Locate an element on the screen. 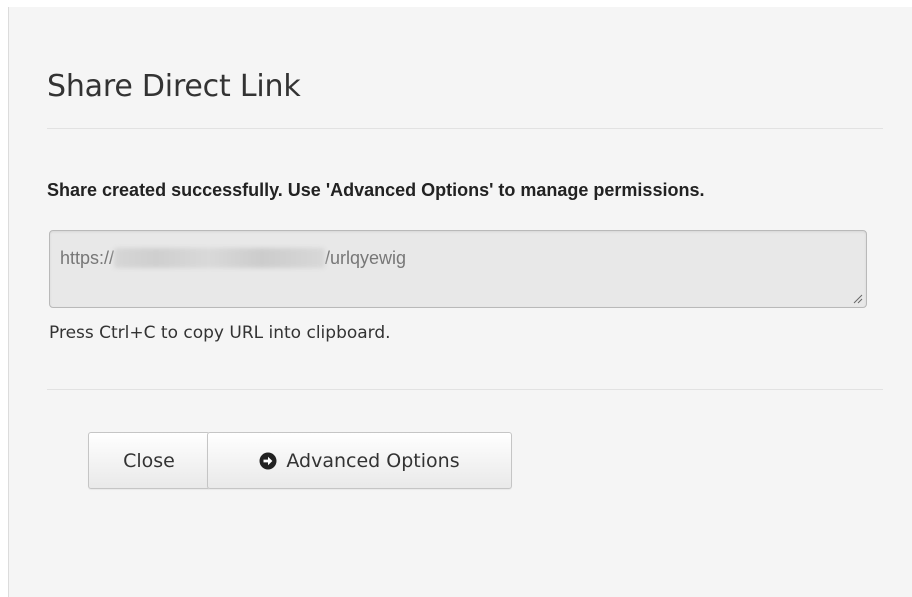 This screenshot has height=597, width=912. url-prefix: https:// is located at coordinates (87, 258).